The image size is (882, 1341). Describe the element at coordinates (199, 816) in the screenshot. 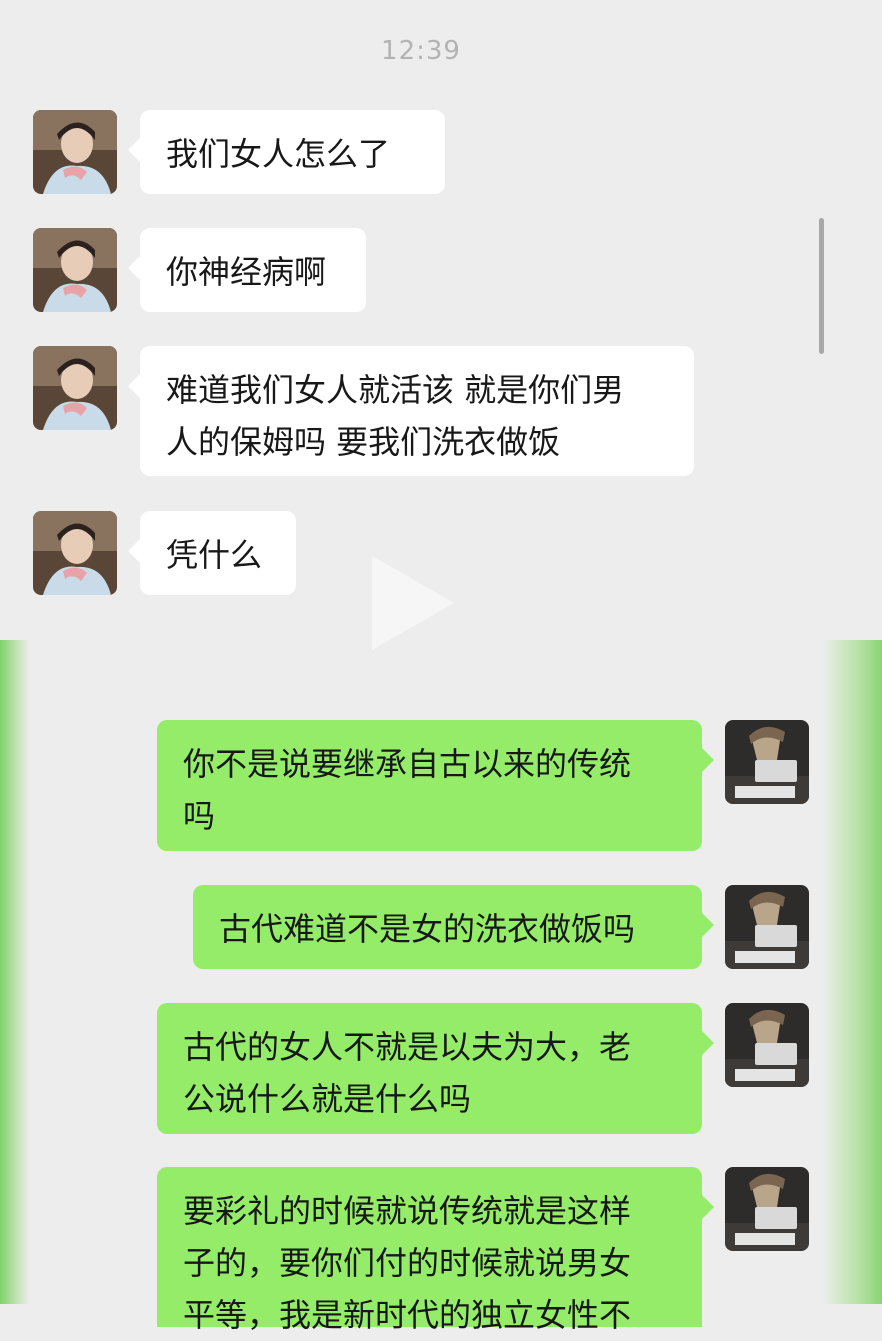

I see `message-line: 吗` at that location.